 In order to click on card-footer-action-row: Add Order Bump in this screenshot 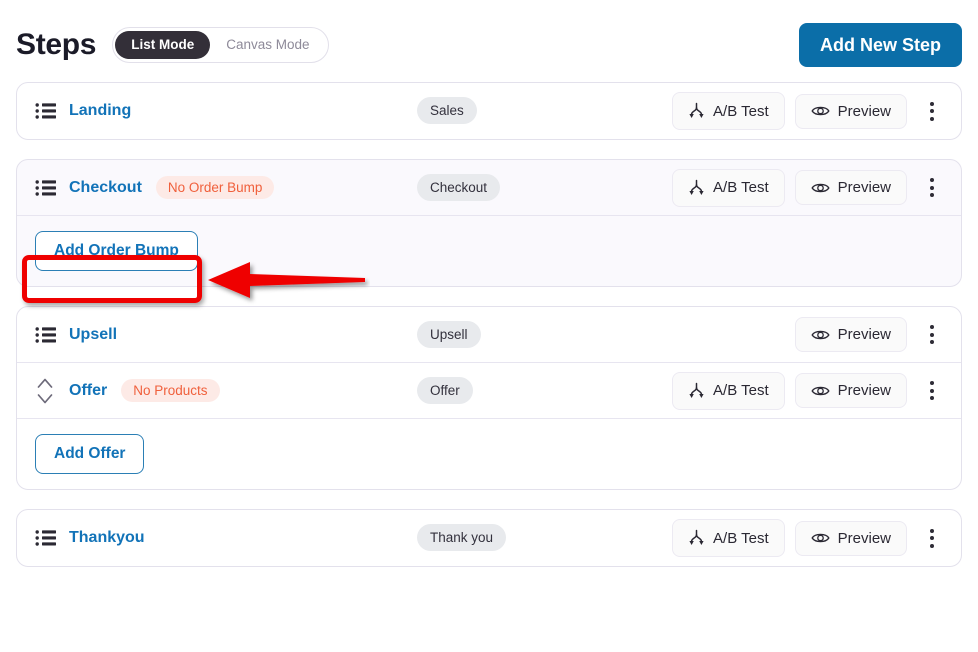, I will do `click(489, 251)`.